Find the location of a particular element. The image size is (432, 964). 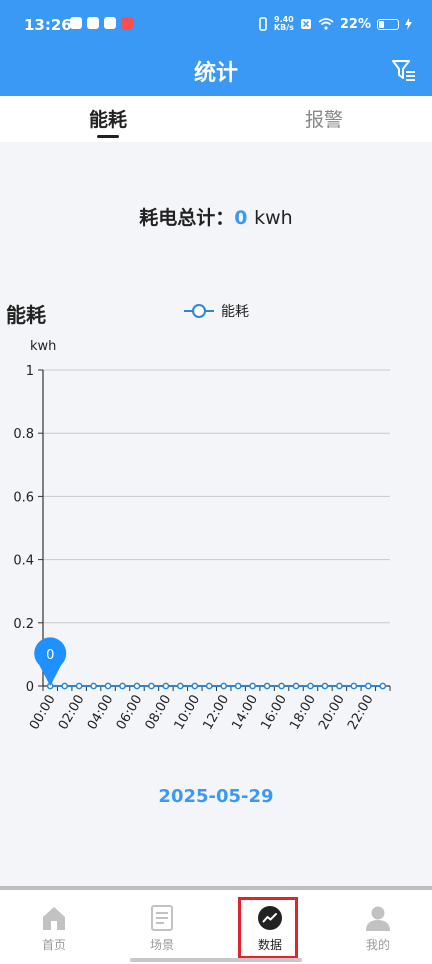

y-axis-label: kwh is located at coordinates (43, 346).